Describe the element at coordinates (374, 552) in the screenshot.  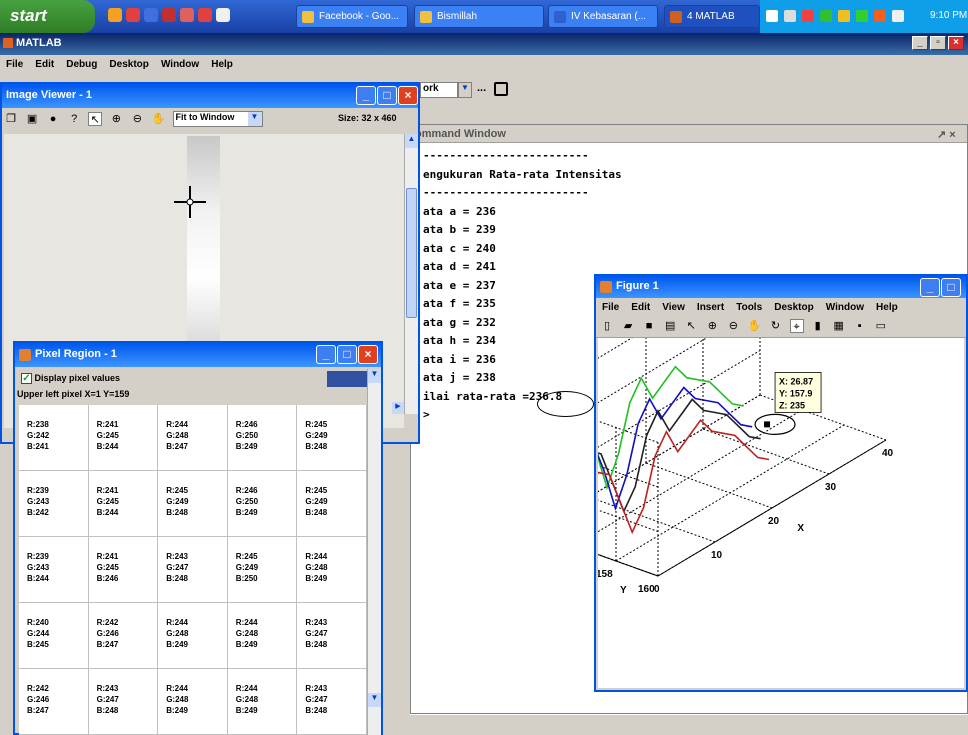
I see `pixel-region-scrollbar: ▼ ▼` at that location.